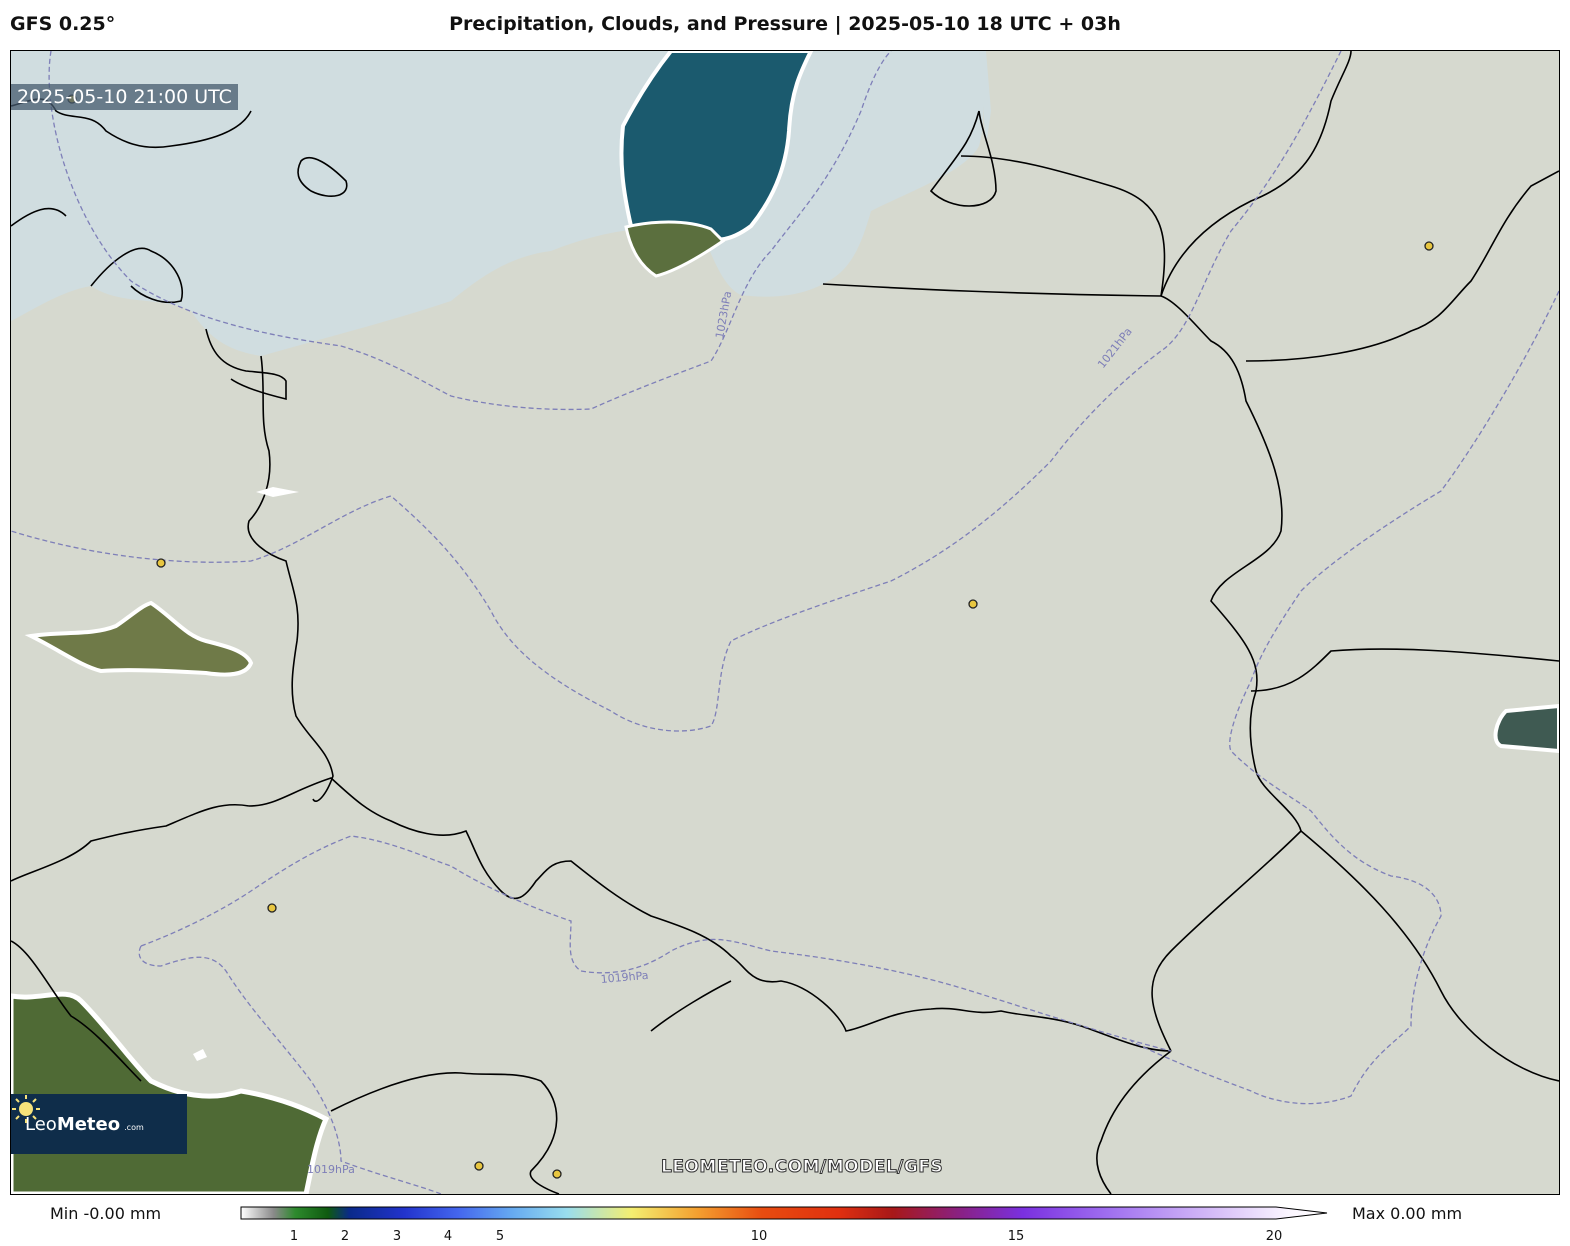 This screenshot has width=1570, height=1246. I want to click on colorbar-tick: 1, so click(294, 1236).